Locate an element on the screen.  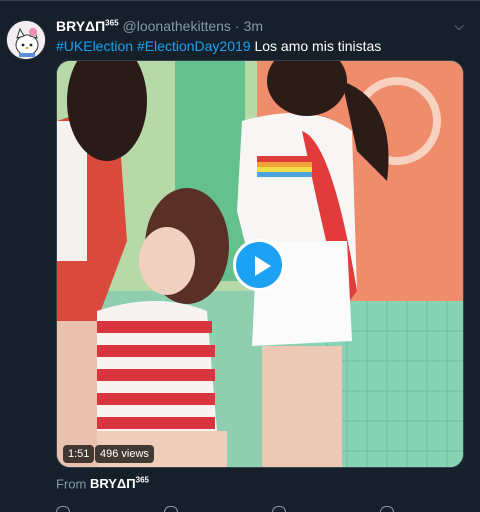
play-icon is located at coordinates (259, 265).